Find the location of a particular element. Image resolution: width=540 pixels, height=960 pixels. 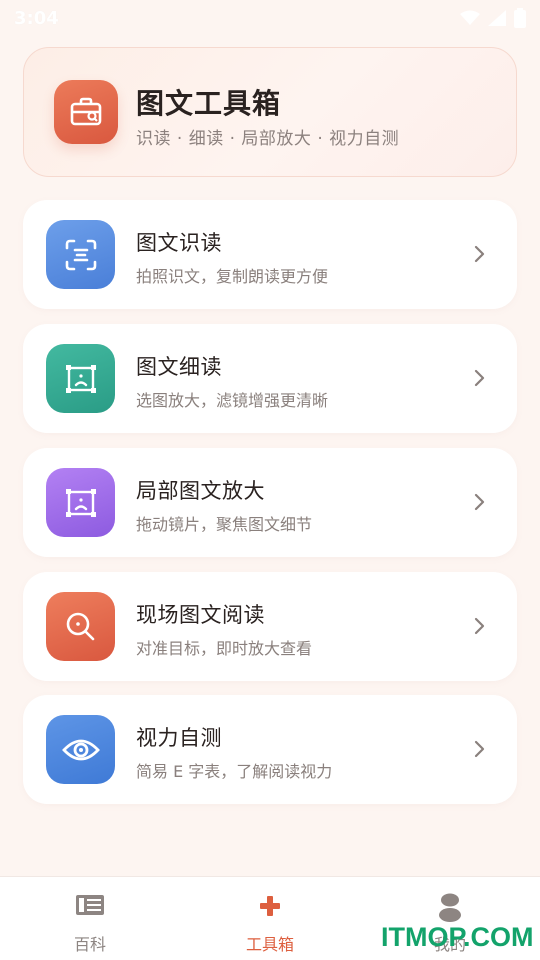

header-card: 图文工具箱 识读 · 细读 · 局部放大 · 视力自测 is located at coordinates (270, 112).